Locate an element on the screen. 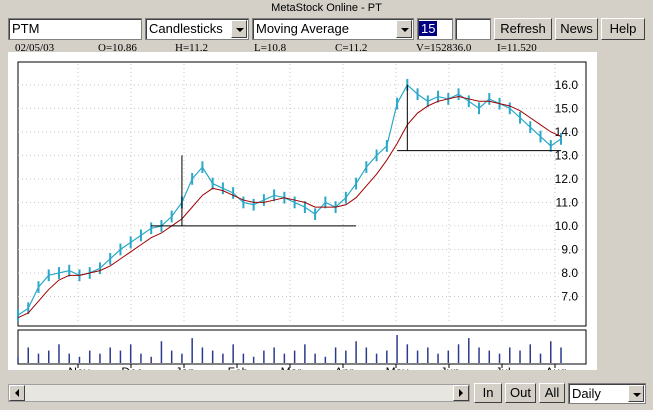 This screenshot has height=410, width=653. price-tick-label: 11.0 is located at coordinates (567, 202).